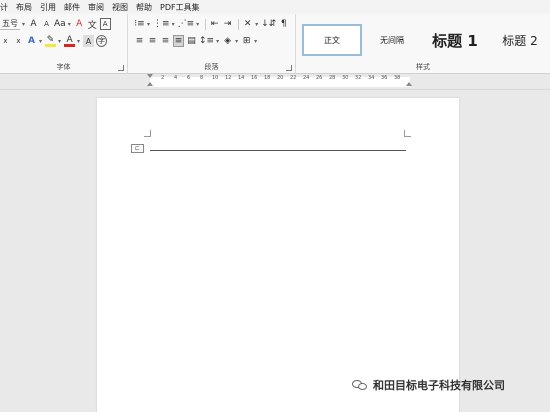  I want to click on menu-view: 视图, so click(120, 7).